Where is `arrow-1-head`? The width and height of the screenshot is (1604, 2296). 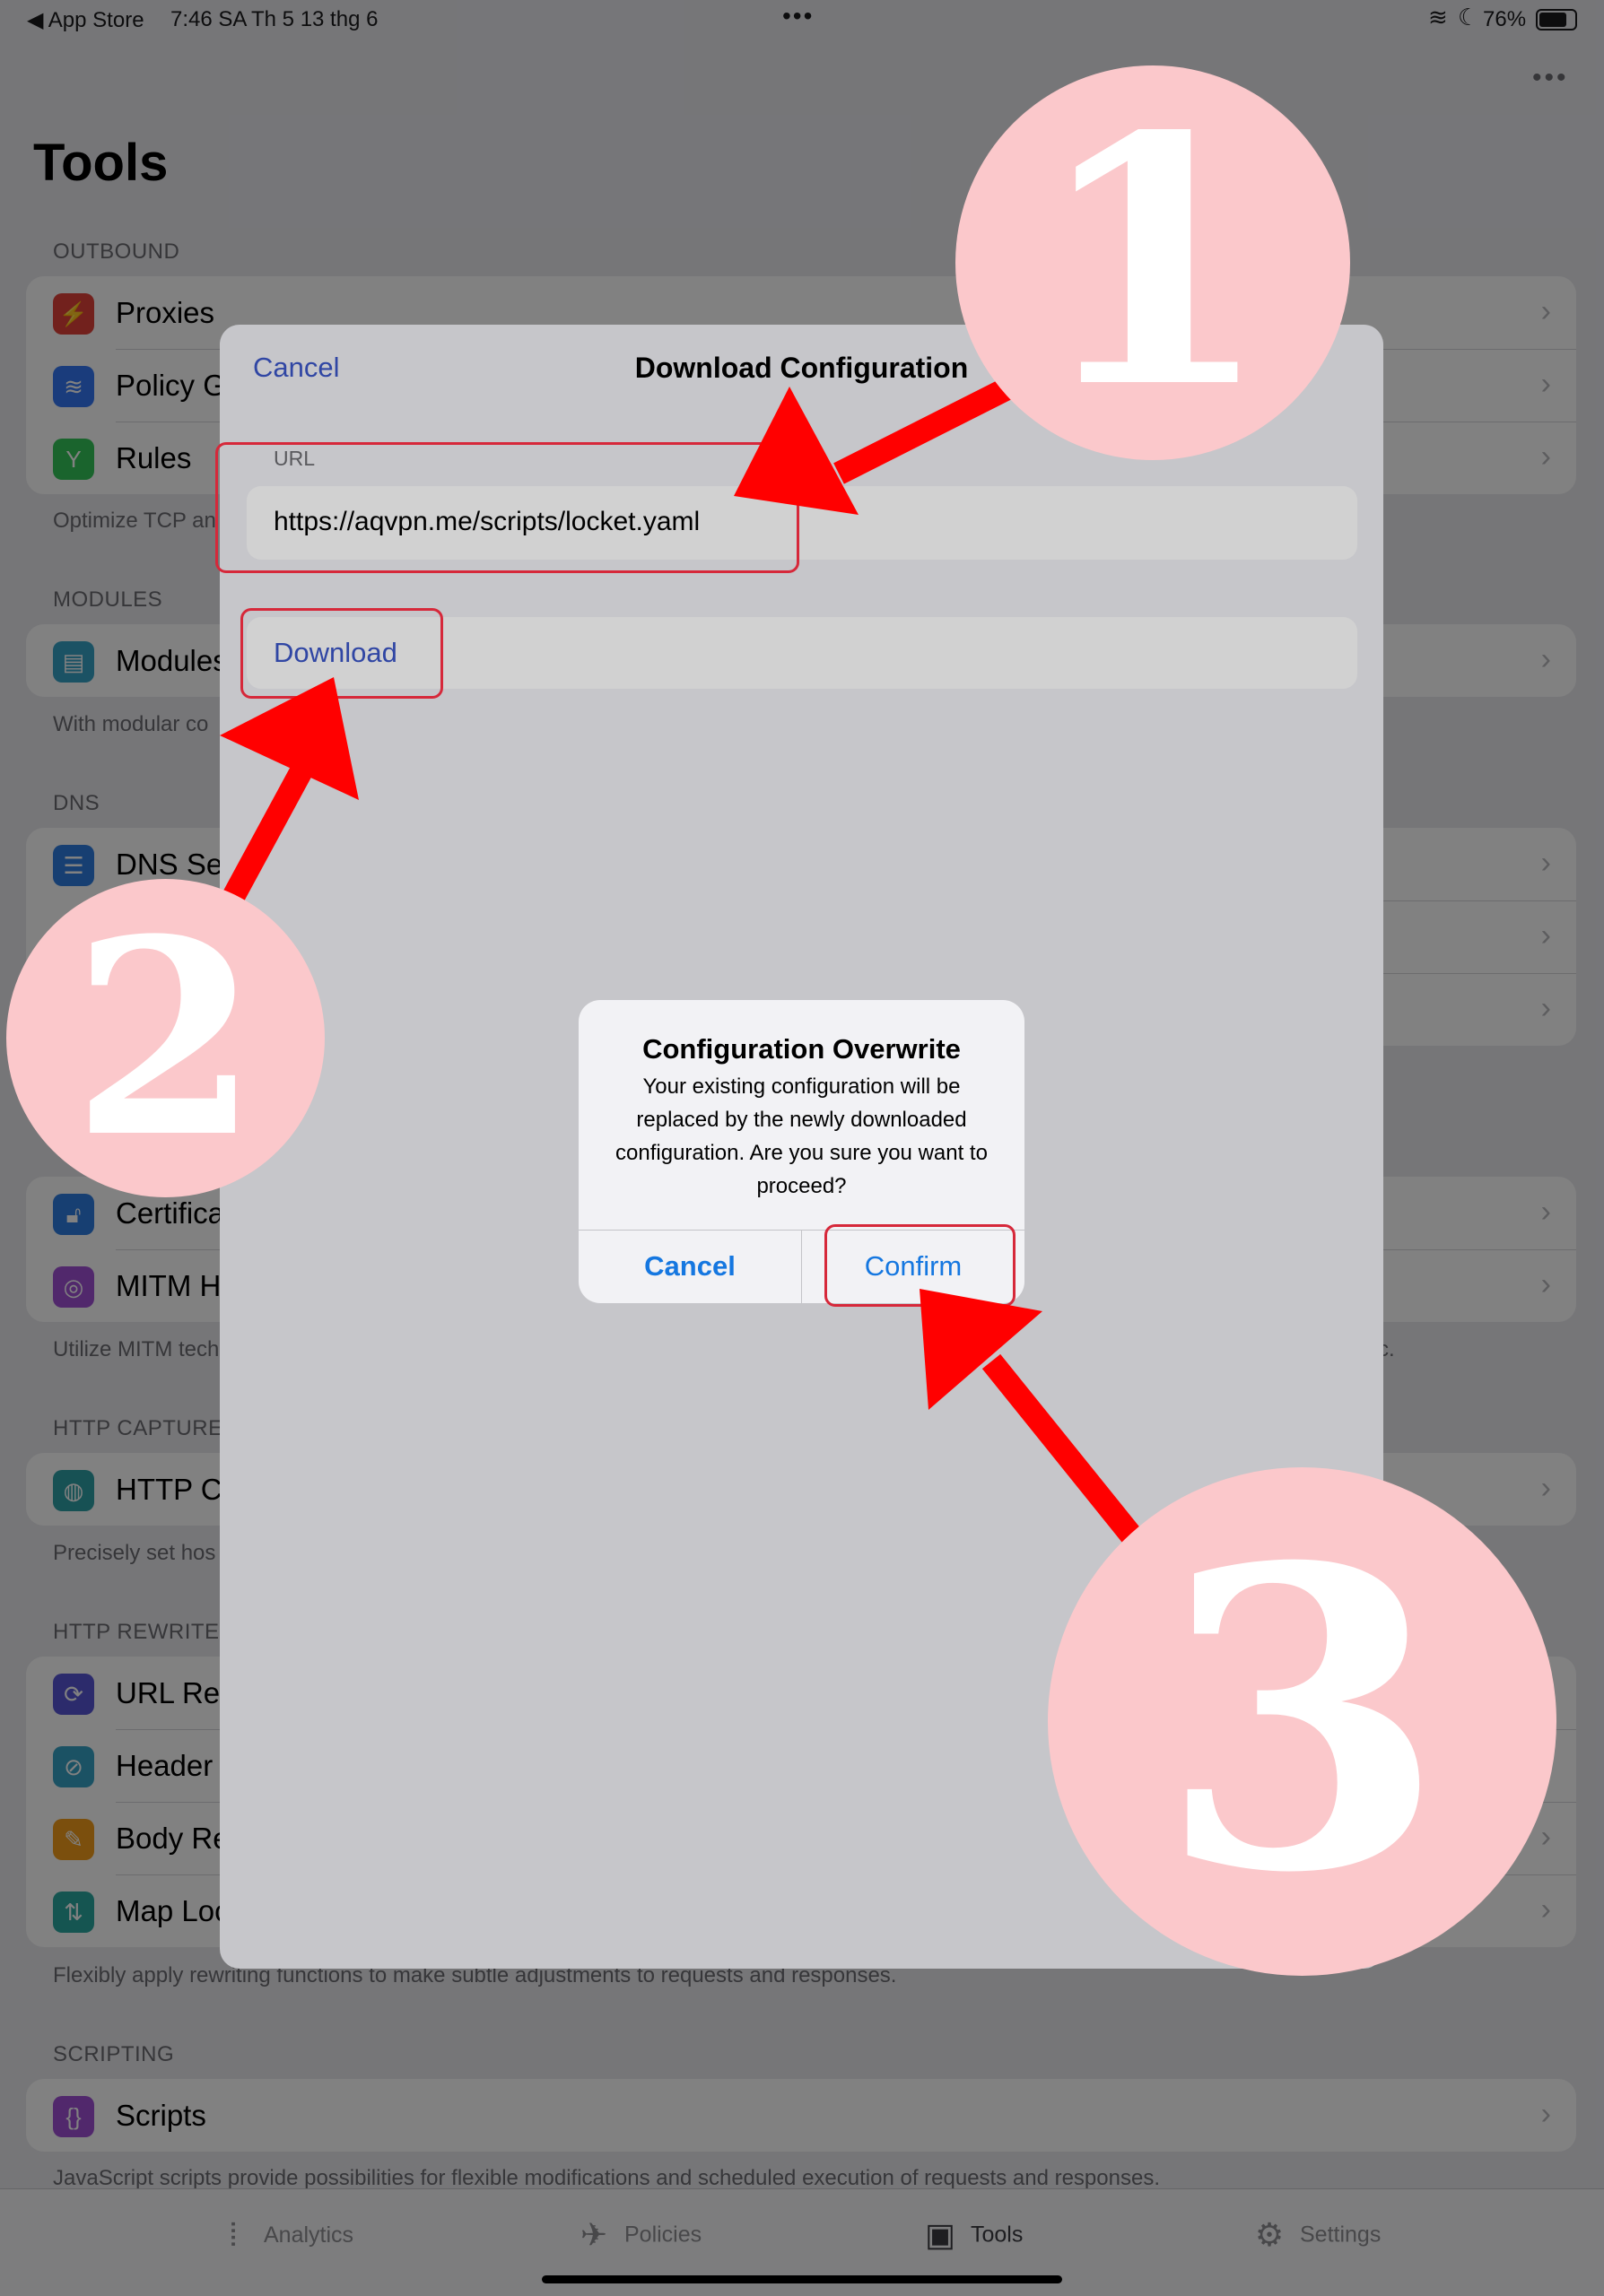
arrow-1-head is located at coordinates (796, 451).